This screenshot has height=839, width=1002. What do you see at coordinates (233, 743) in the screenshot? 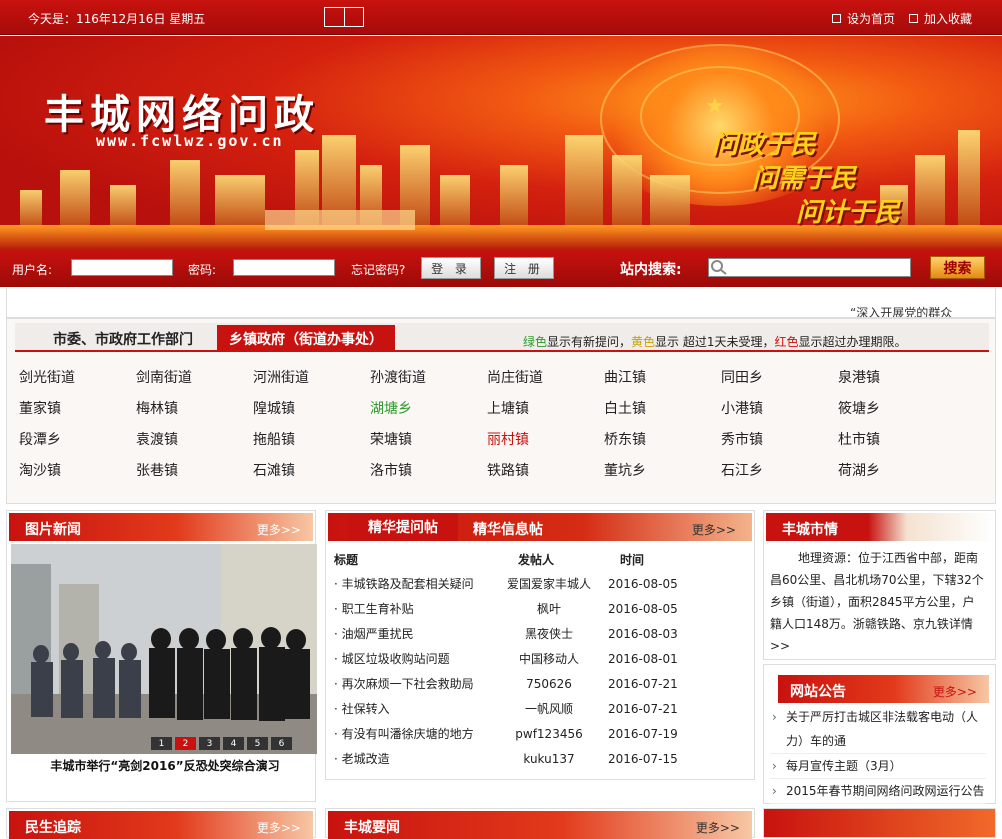
I see `photo-page-4: 4` at bounding box center [233, 743].